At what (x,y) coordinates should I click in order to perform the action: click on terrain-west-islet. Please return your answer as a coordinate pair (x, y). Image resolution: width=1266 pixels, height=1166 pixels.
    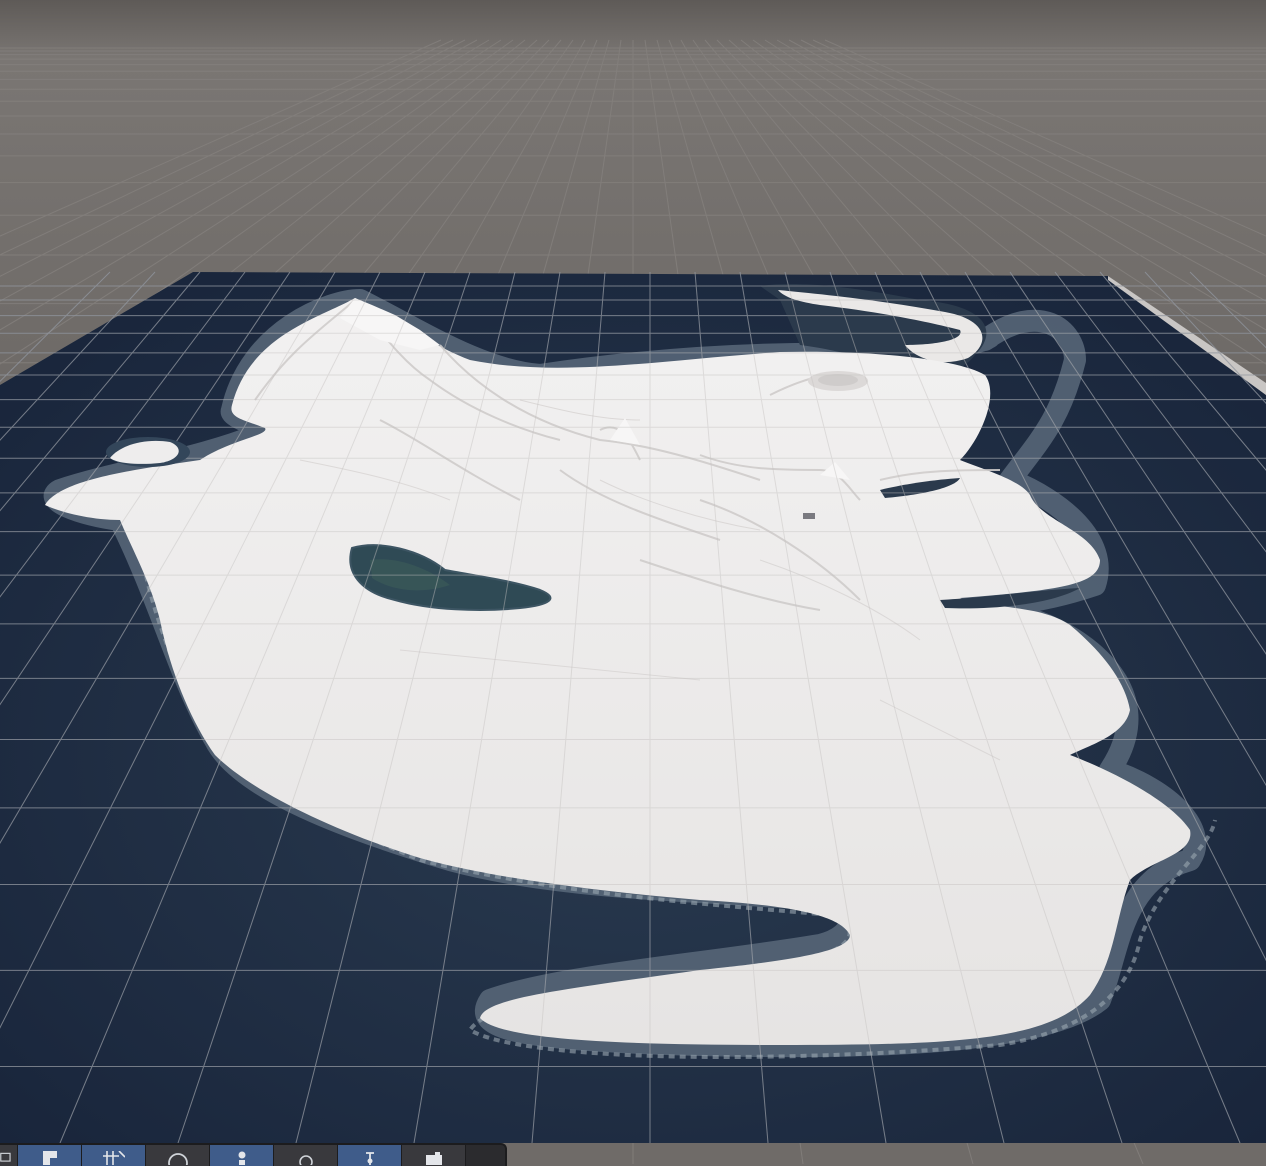
    Looking at the image, I should click on (148, 452).